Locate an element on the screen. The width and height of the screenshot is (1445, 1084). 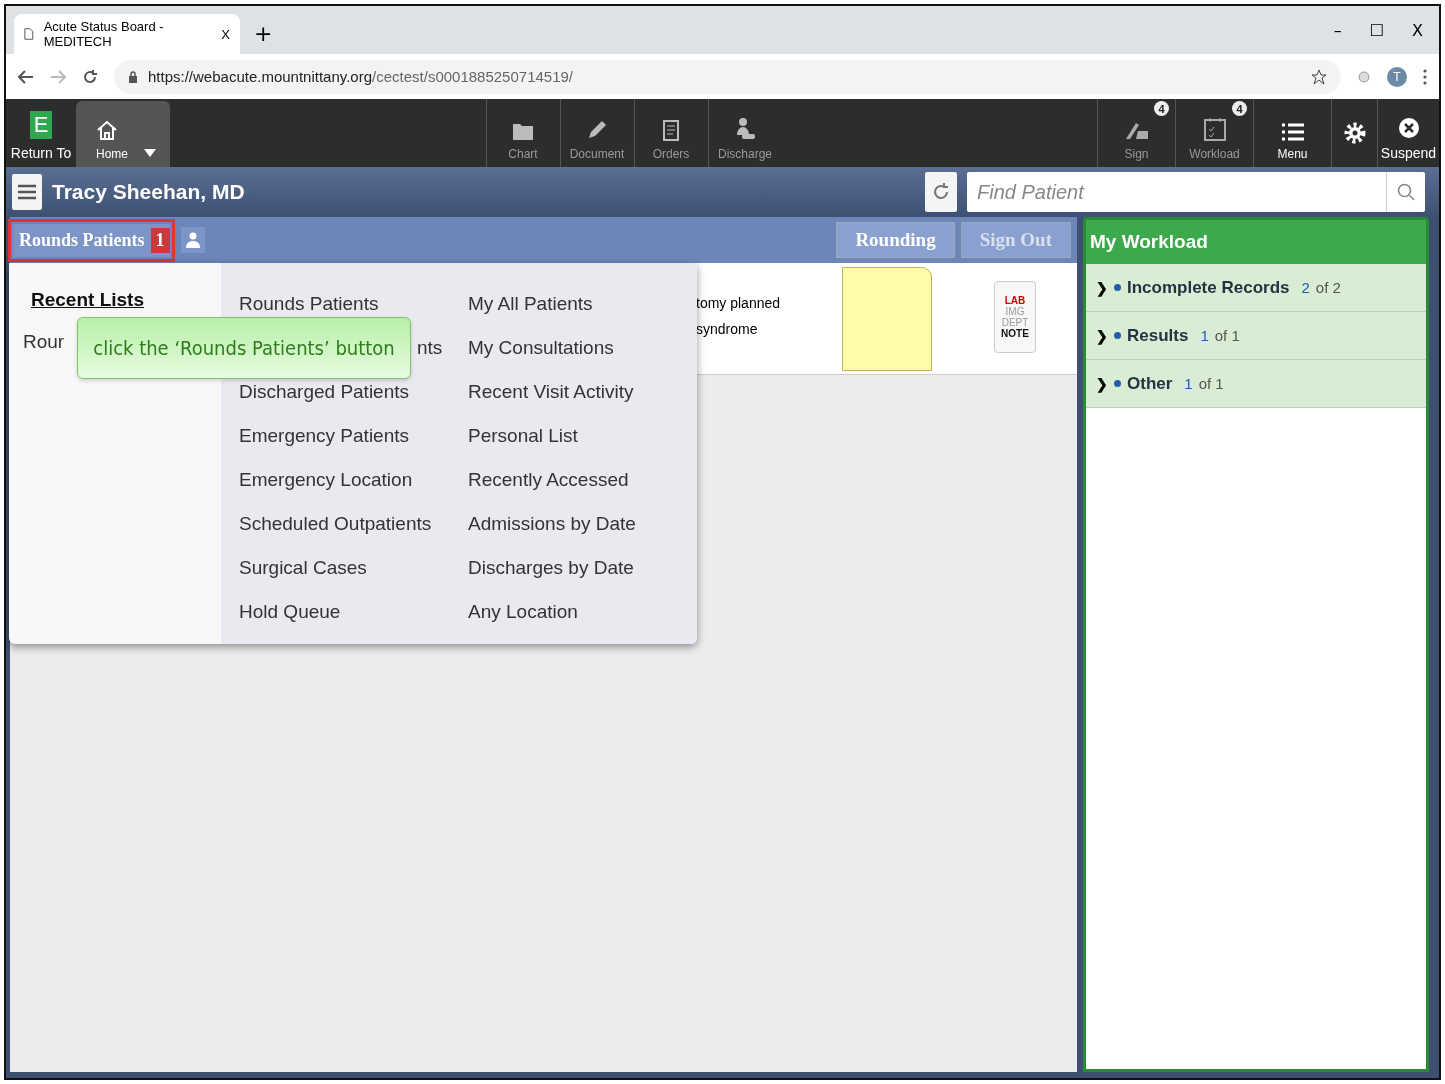
lock-icon is located at coordinates (133, 76).